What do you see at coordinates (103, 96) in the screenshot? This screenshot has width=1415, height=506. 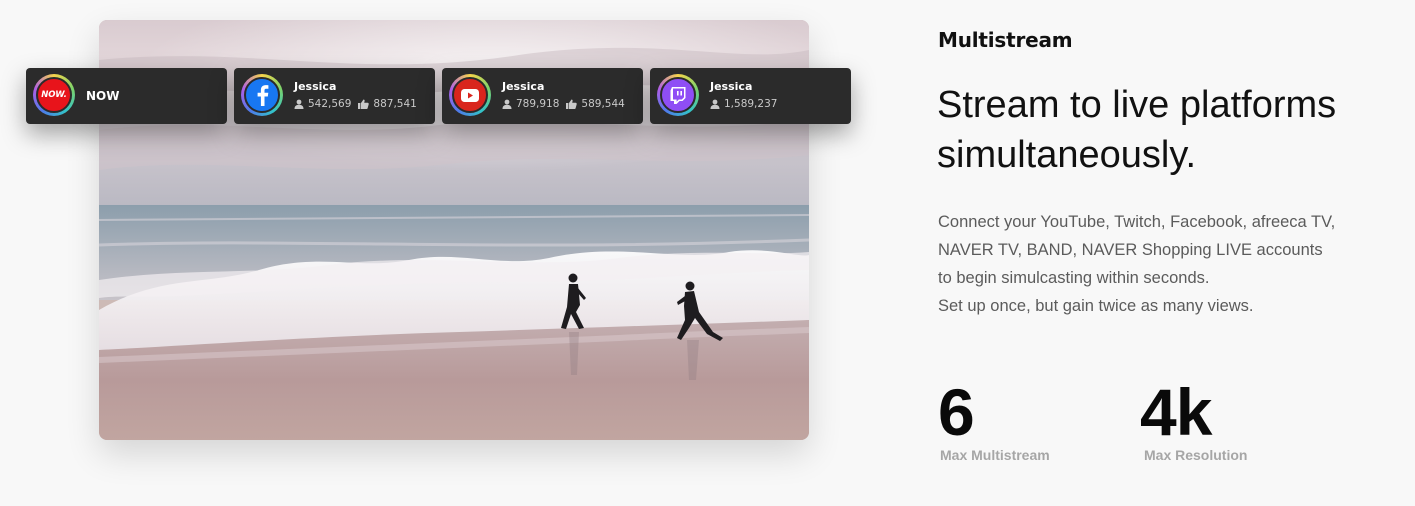 I see `platform-name: NOW` at bounding box center [103, 96].